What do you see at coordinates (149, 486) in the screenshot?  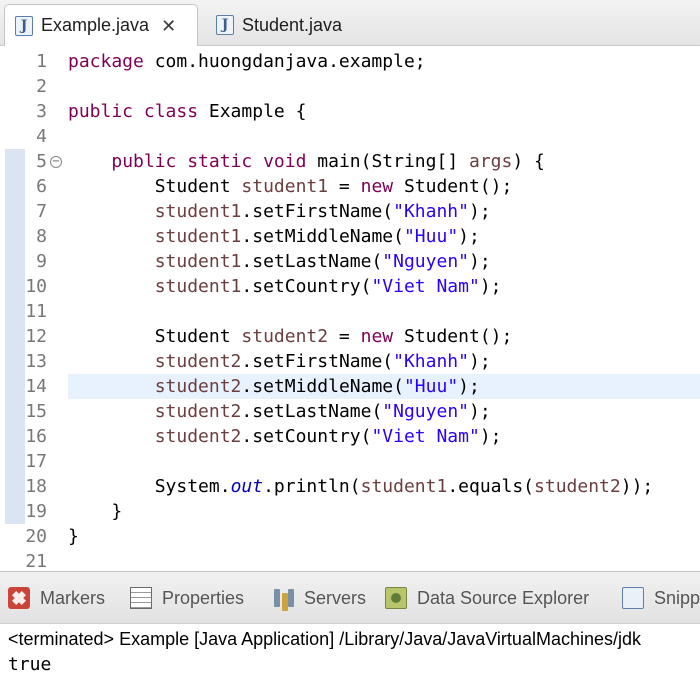 I see `code-token: System.` at bounding box center [149, 486].